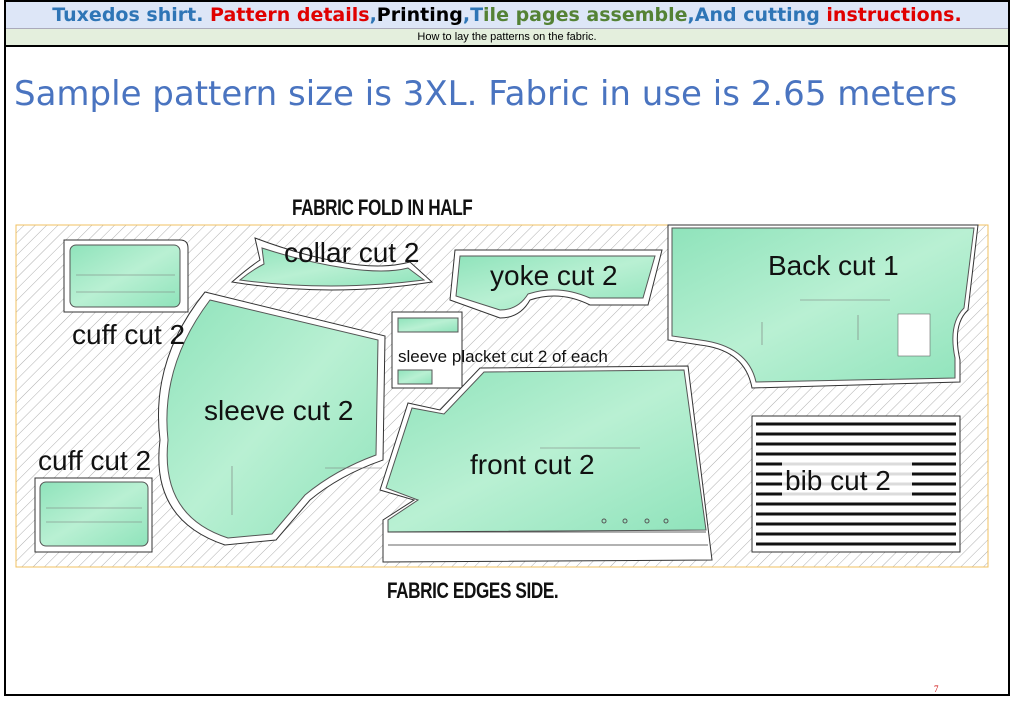 The image size is (1016, 702). I want to click on back-label: Back cut 1, so click(833, 265).